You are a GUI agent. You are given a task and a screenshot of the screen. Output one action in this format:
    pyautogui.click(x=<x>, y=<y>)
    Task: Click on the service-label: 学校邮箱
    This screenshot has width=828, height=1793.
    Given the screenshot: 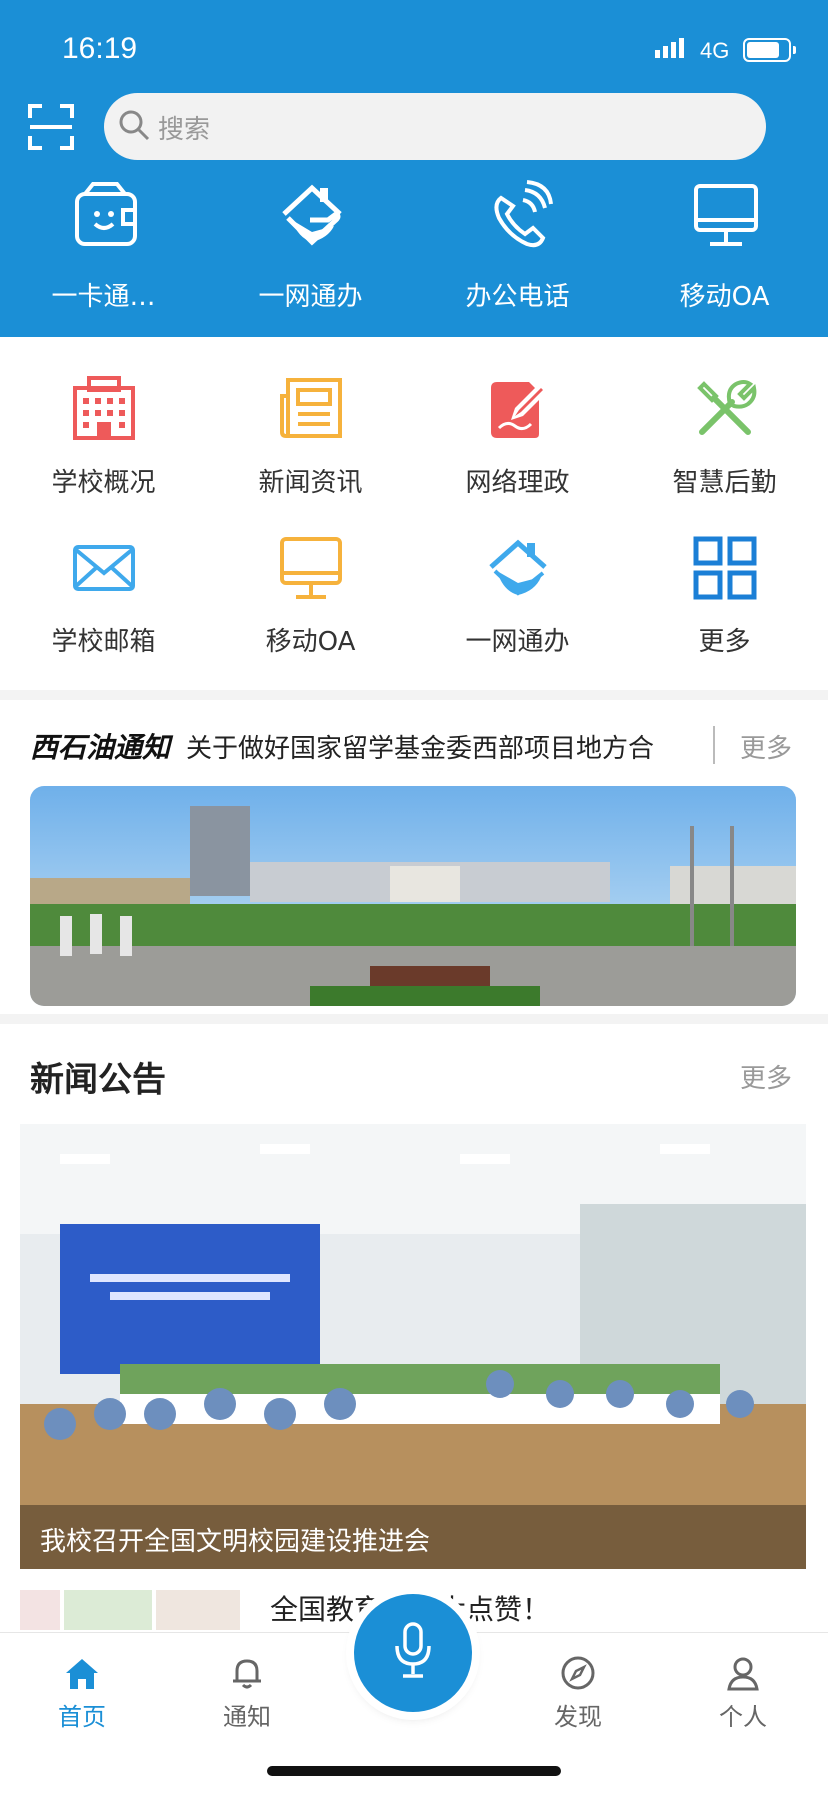 What is the action you would take?
    pyautogui.click(x=103, y=642)
    